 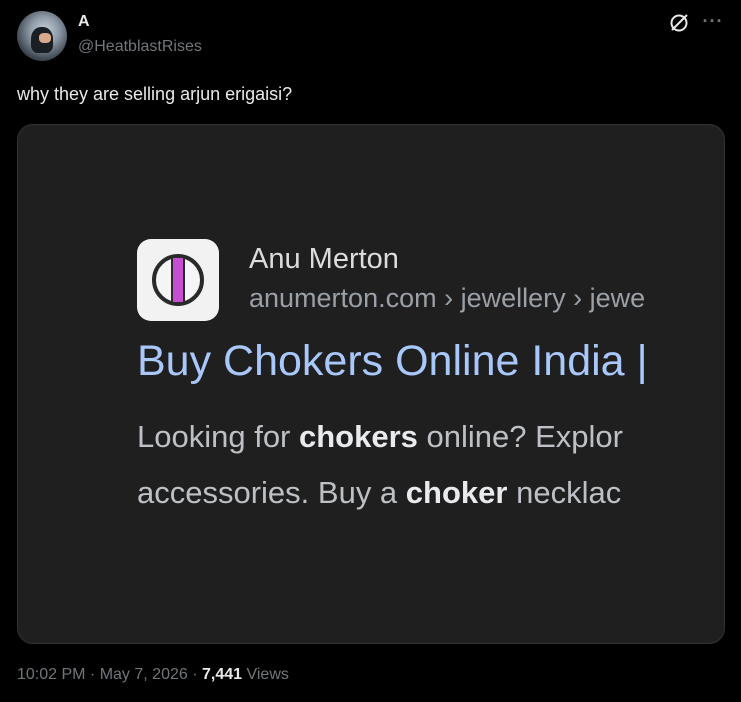 I want to click on result-snippet-line-1: Looking for chokers online? Explor, so click(x=380, y=437).